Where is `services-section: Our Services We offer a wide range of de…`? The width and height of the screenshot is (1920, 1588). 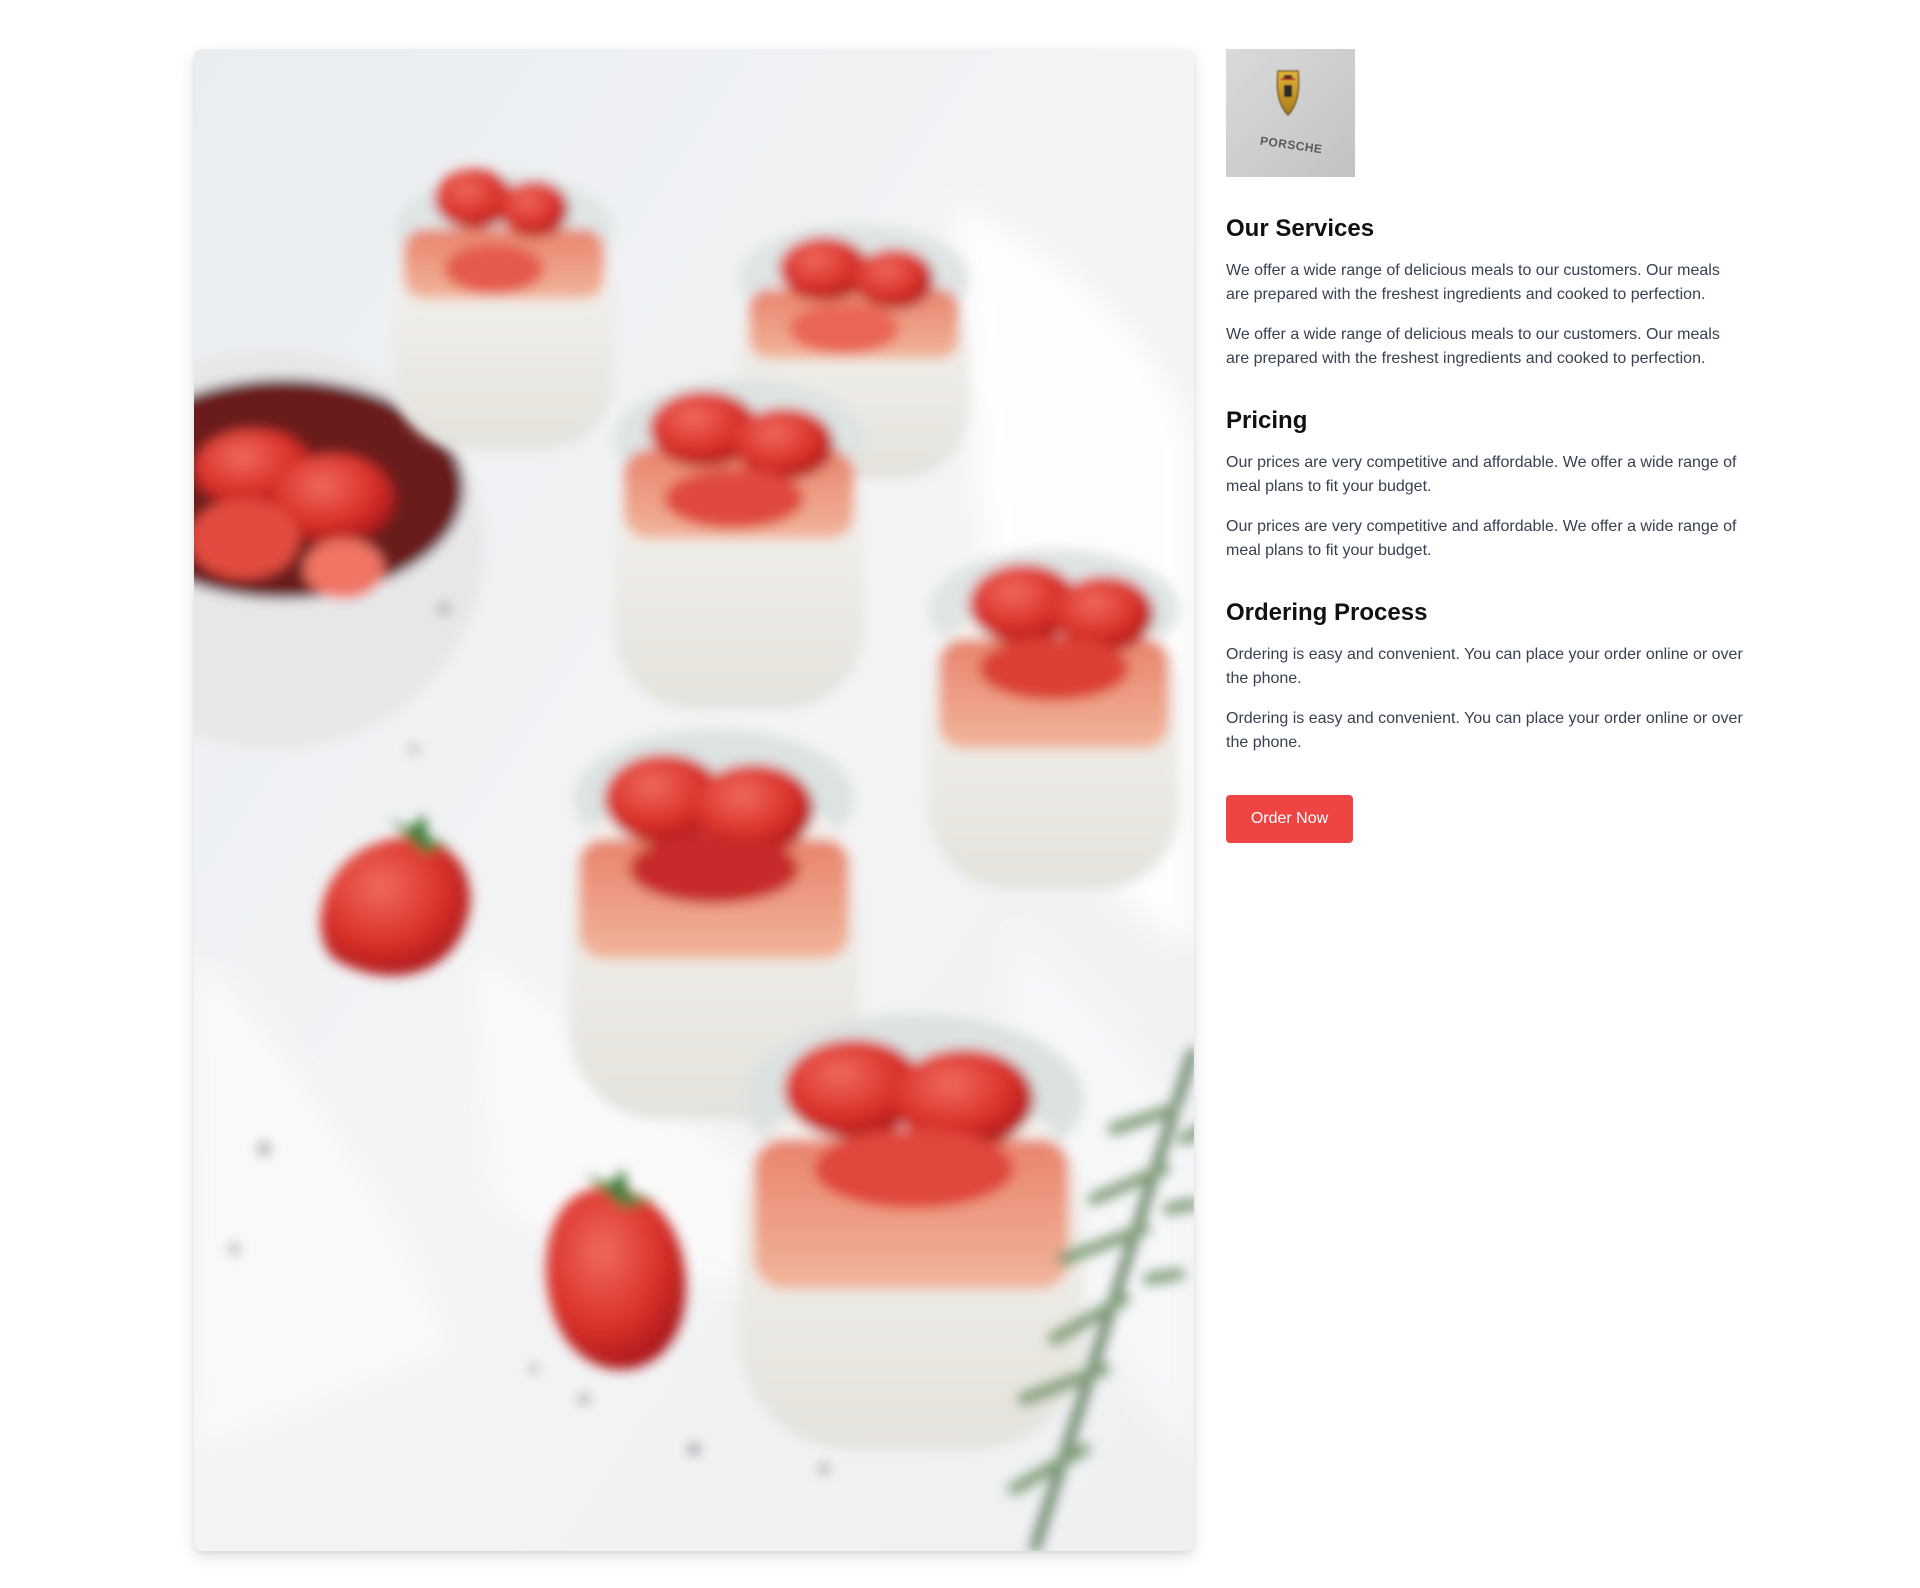
services-section: Our Services We offer a wide range of de… is located at coordinates (1486, 292).